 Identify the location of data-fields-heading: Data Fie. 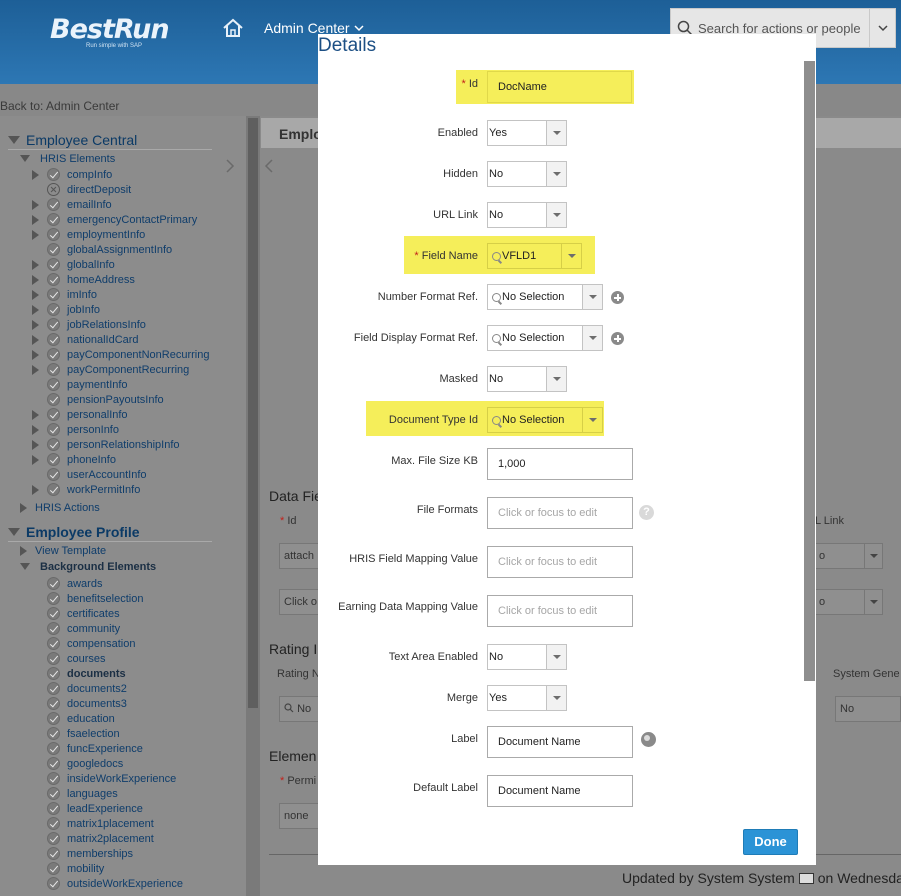
(295, 496).